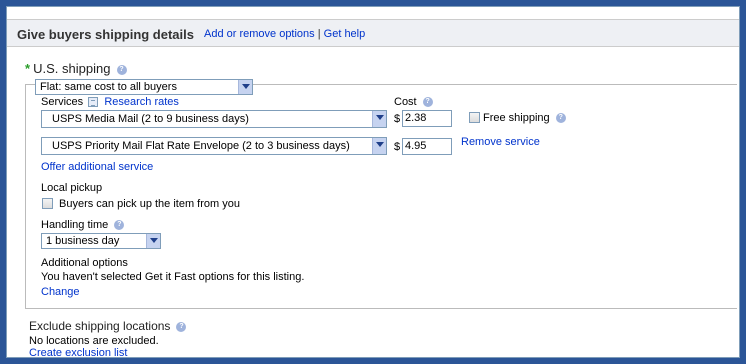 This screenshot has width=746, height=364. I want to click on local-pickup-checkbox-label: Buyers can pick up the item from you, so click(149, 204).